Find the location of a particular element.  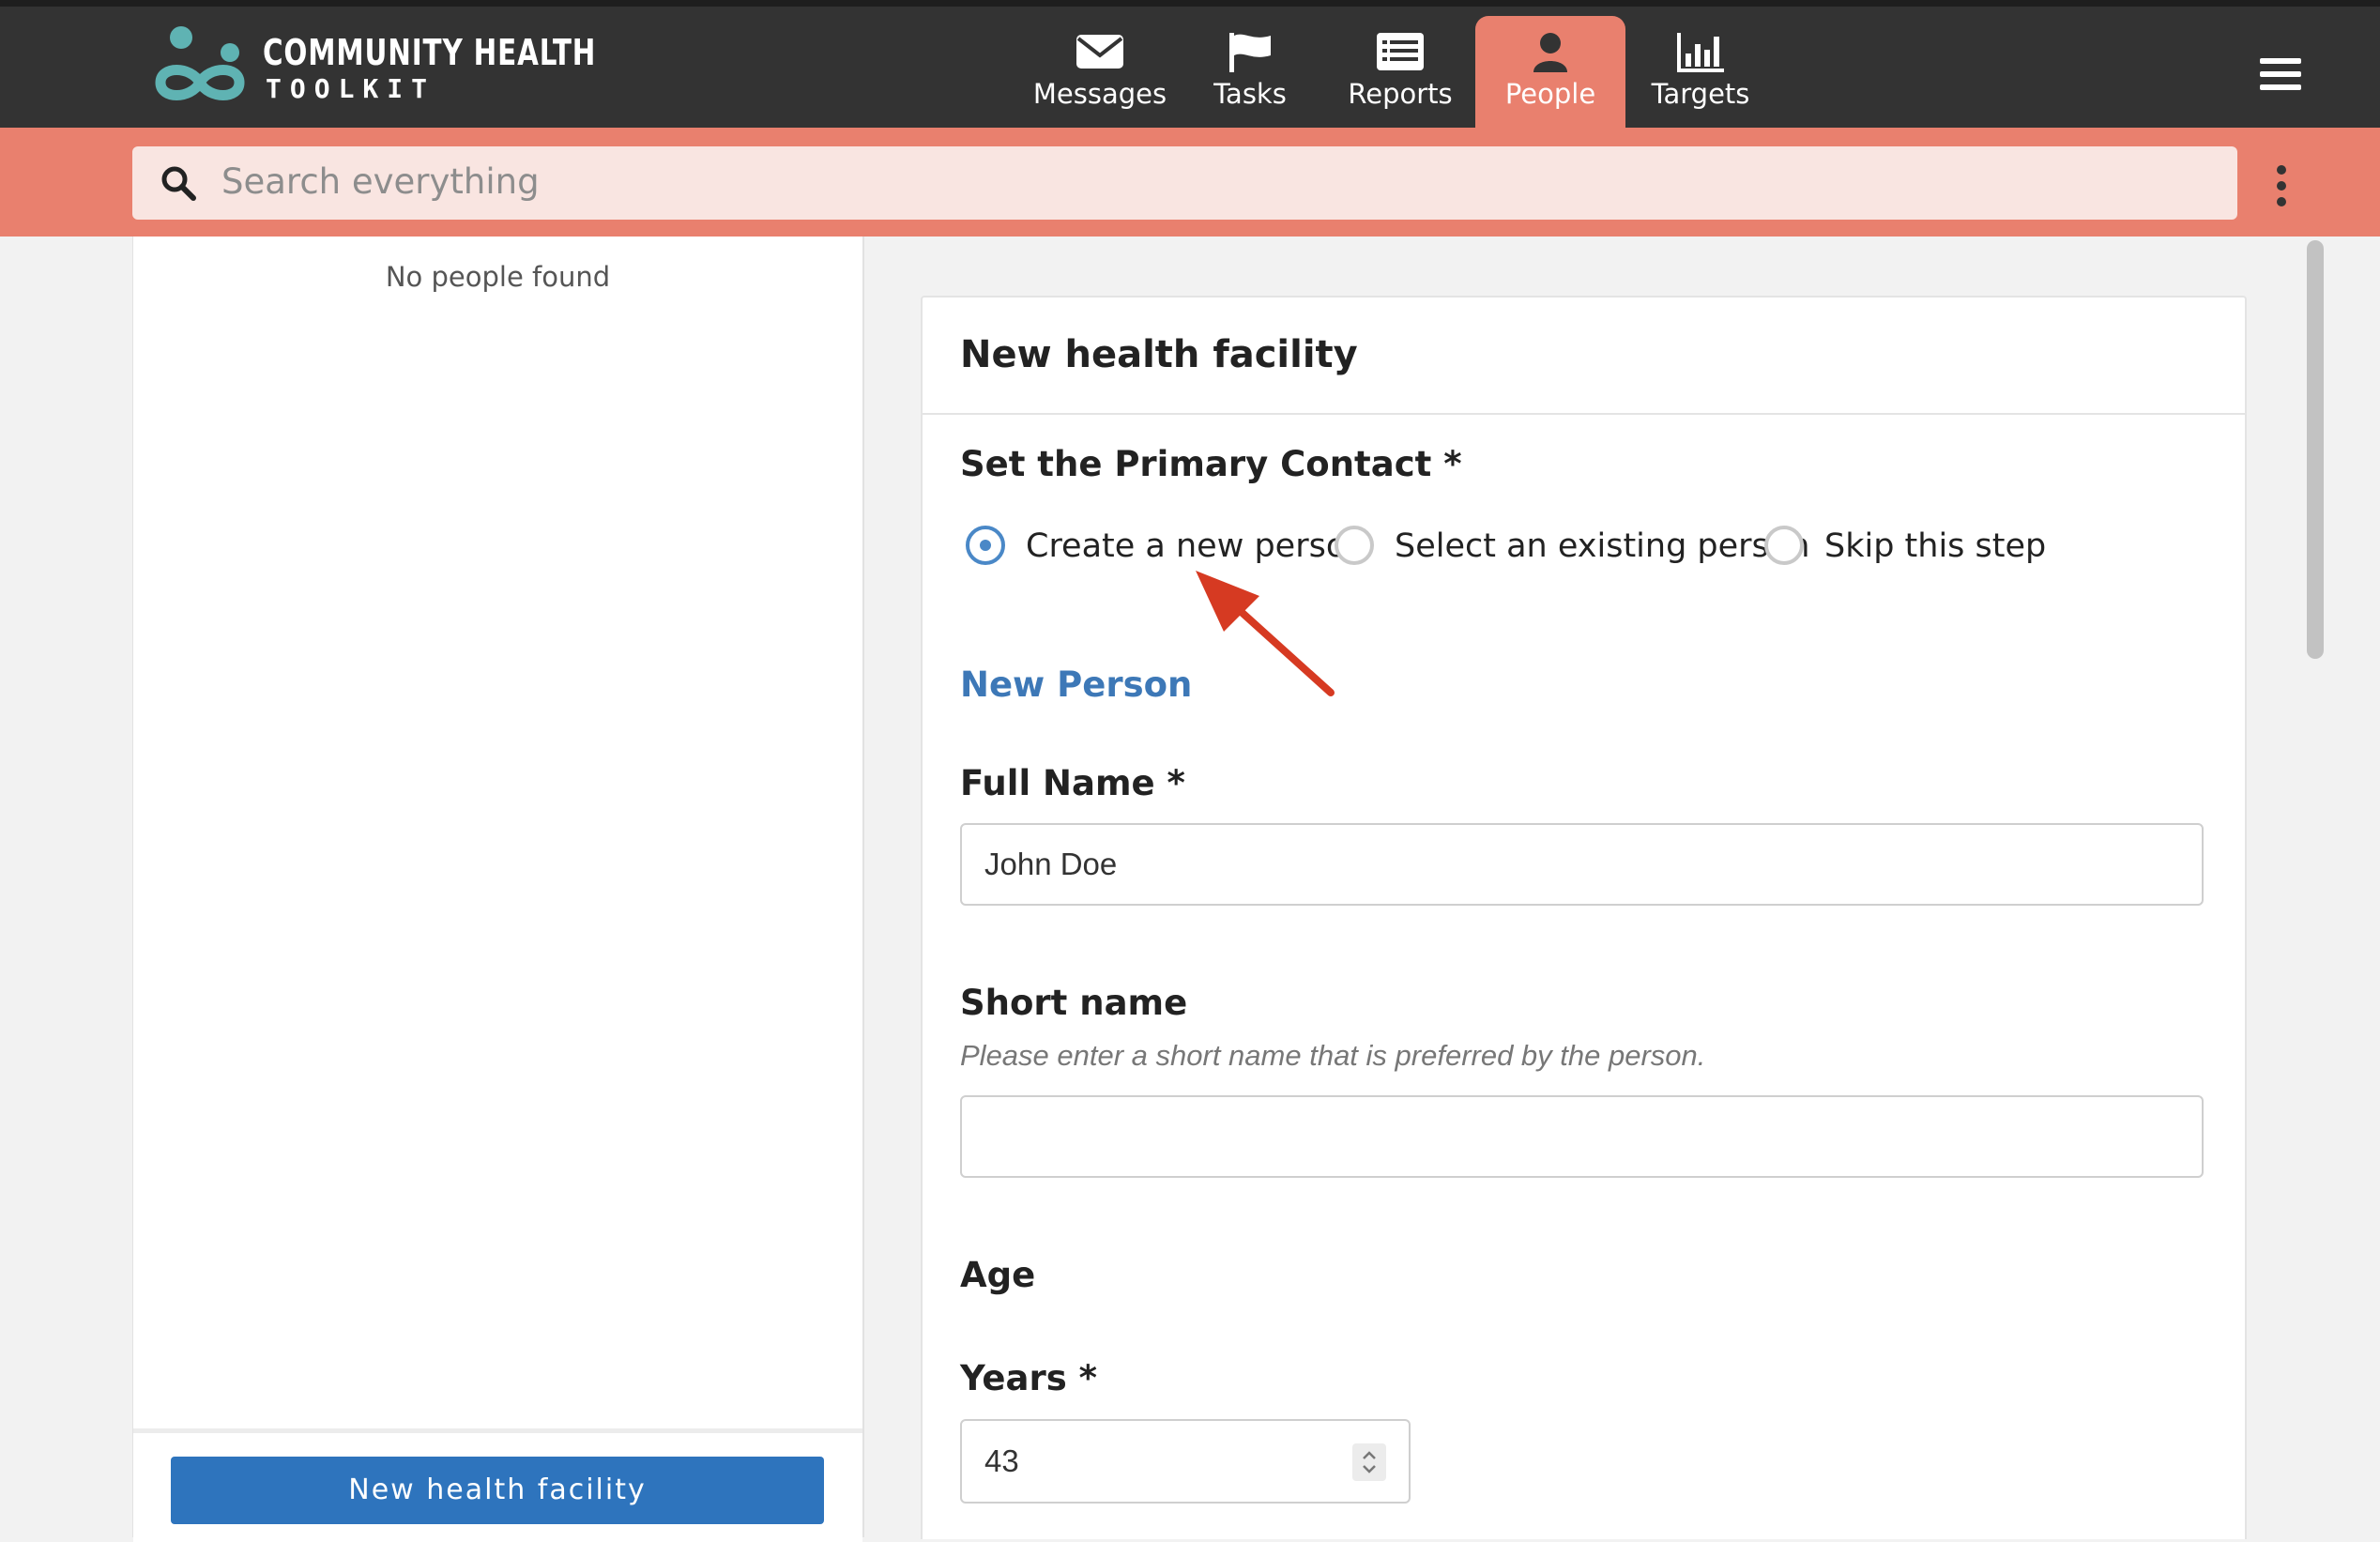

tab-targets: Targets is located at coordinates (1701, 72).